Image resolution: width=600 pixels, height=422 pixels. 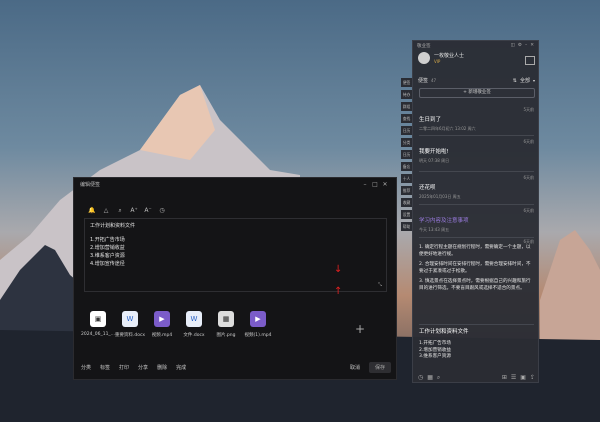 I want to click on layout-icon, so click(x=530, y=60).